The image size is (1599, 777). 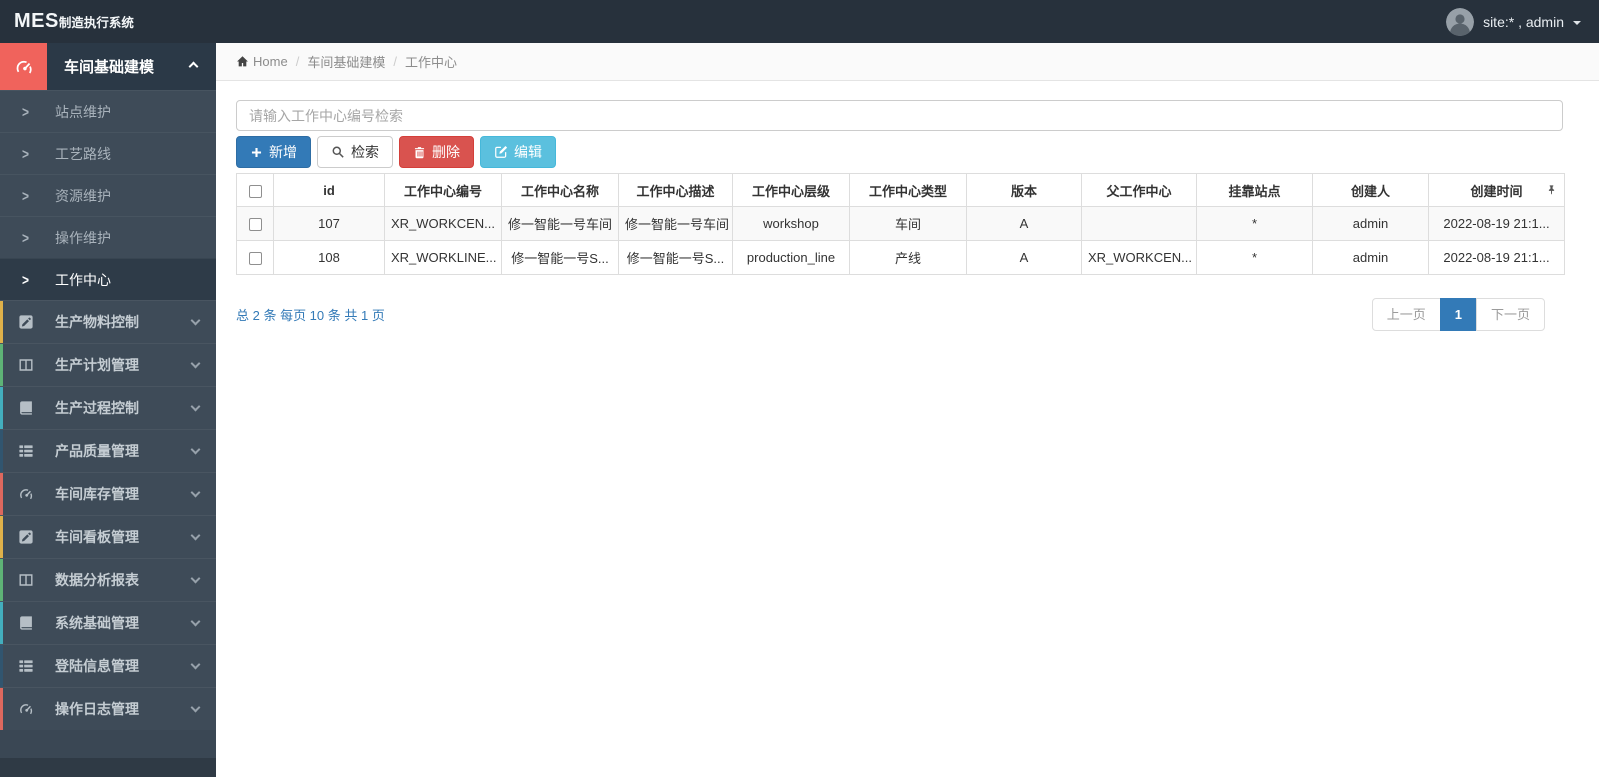 I want to click on column-header: 版本, so click(x=1024, y=190).